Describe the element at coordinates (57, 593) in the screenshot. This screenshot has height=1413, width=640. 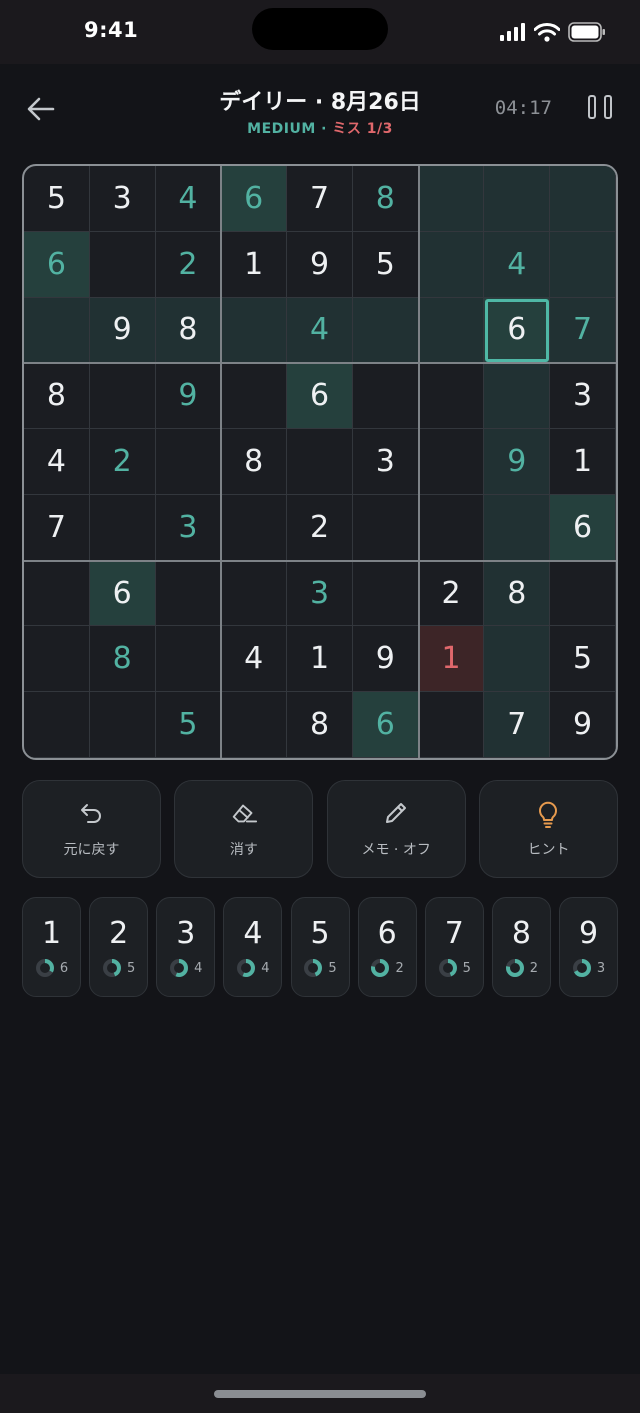
I see `cell-r7-c1` at that location.